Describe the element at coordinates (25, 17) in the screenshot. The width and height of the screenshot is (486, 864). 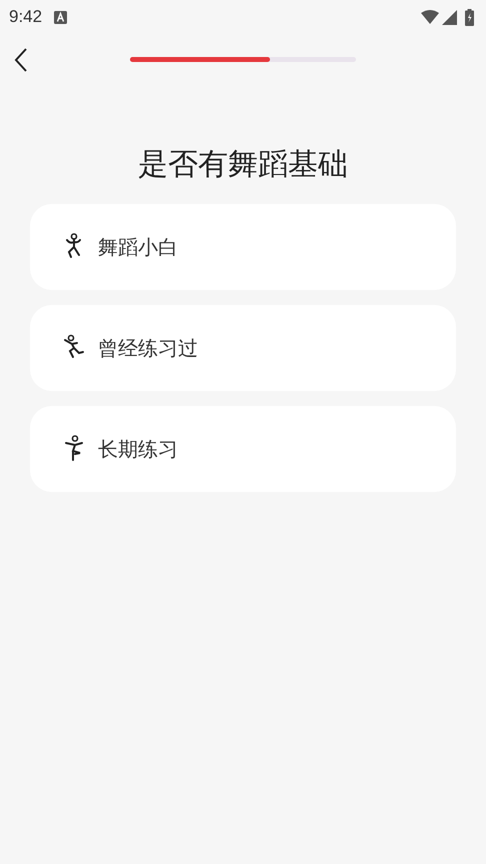
I see `status-time: 9:42` at that location.